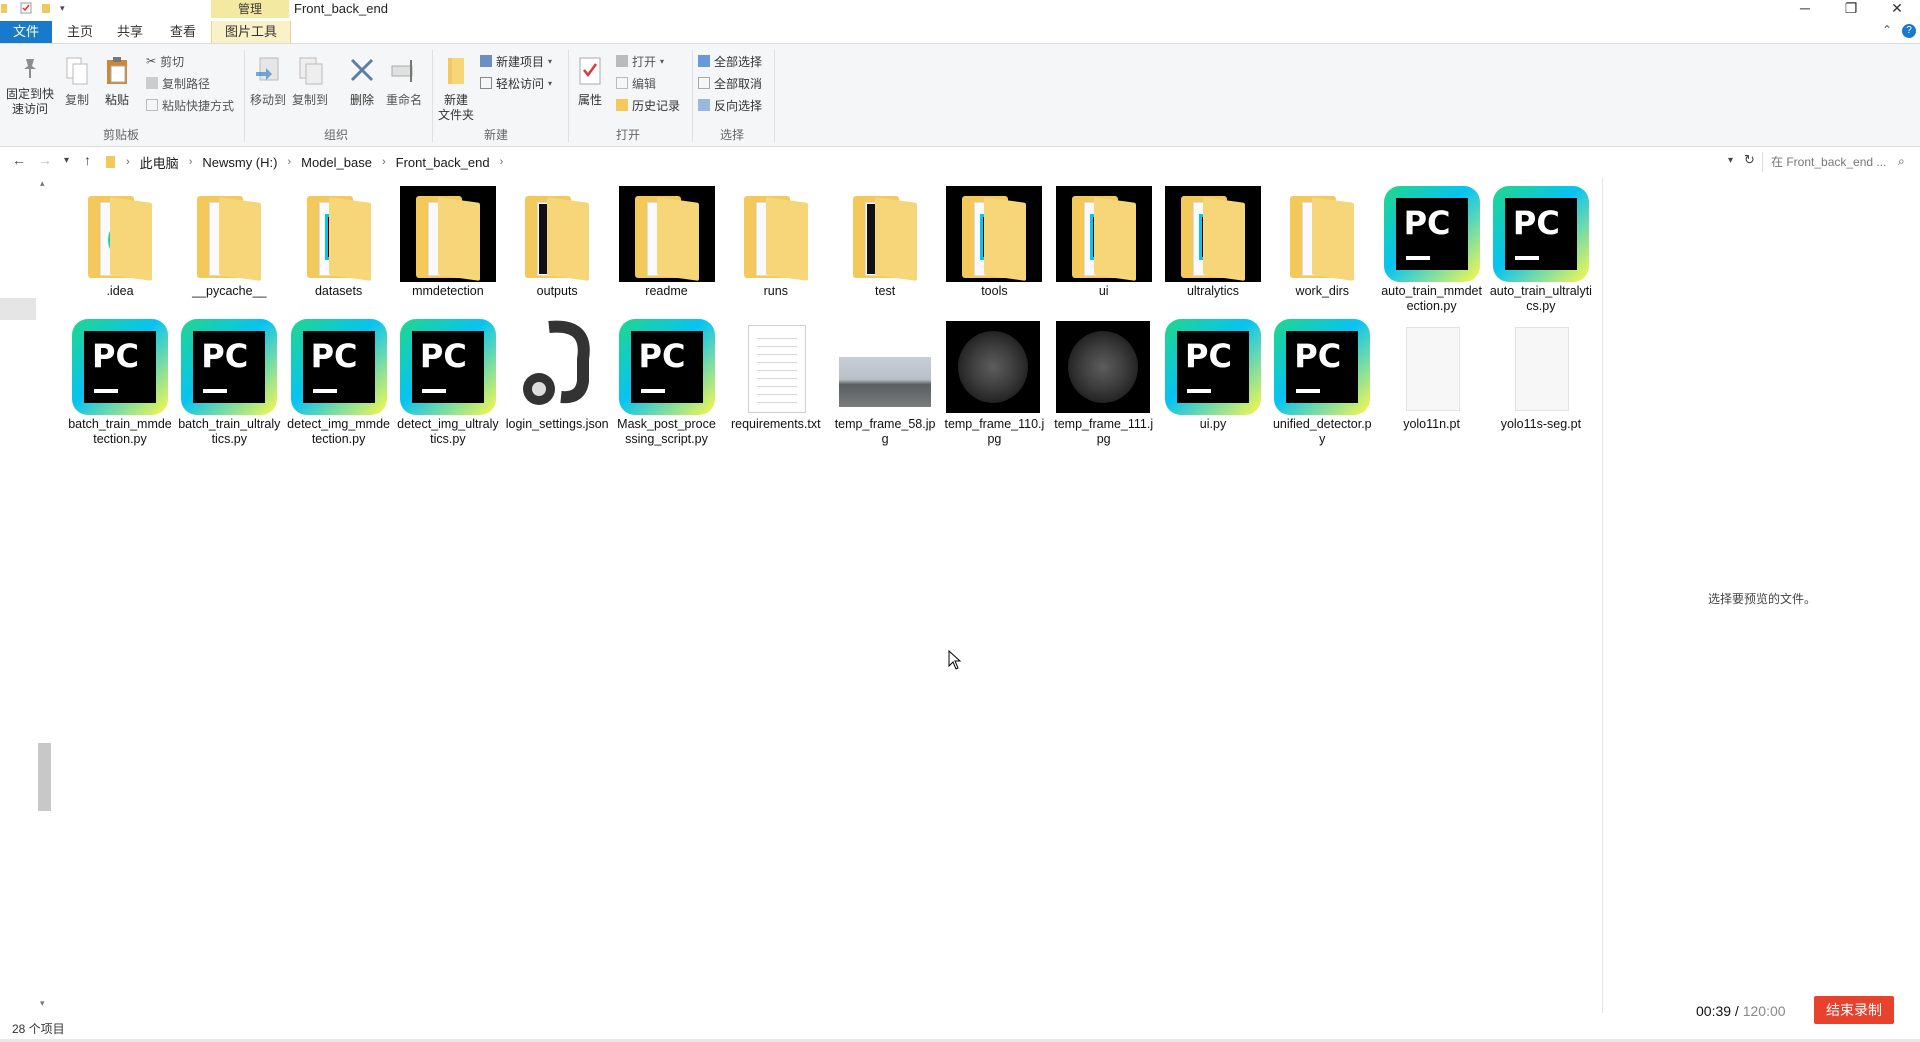 The width and height of the screenshot is (1920, 1042). I want to click on tab-share: 共享, so click(130, 32).